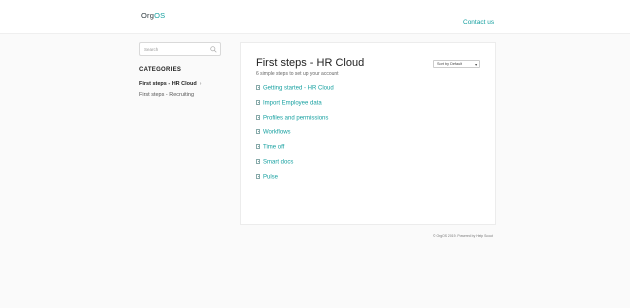  I want to click on search-icon, so click(213, 49).